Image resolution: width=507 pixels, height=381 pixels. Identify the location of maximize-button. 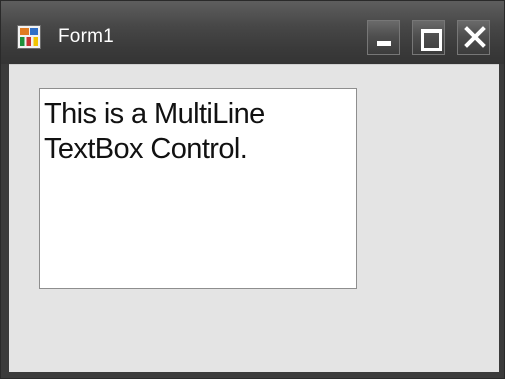
(428, 37).